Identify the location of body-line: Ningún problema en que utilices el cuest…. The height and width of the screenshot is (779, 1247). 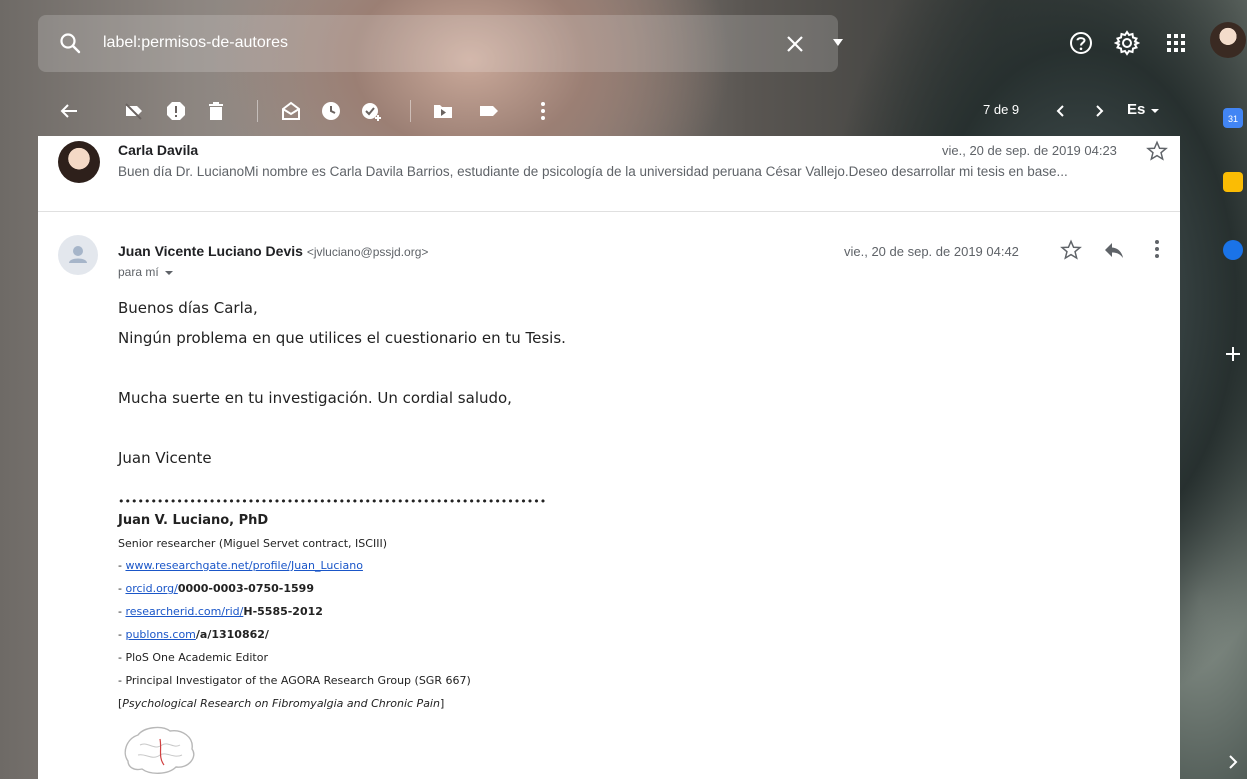
(342, 338).